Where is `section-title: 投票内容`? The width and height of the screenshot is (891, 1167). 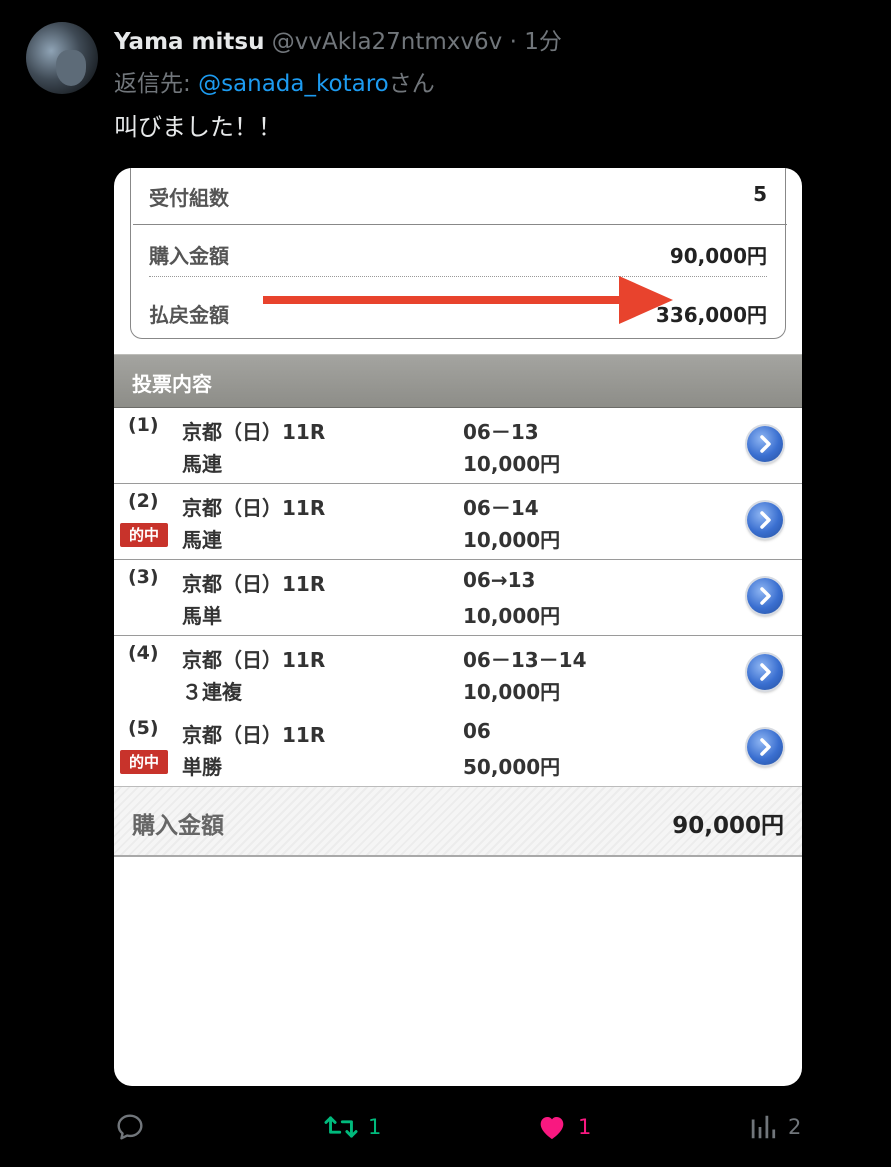 section-title: 投票内容 is located at coordinates (172, 384).